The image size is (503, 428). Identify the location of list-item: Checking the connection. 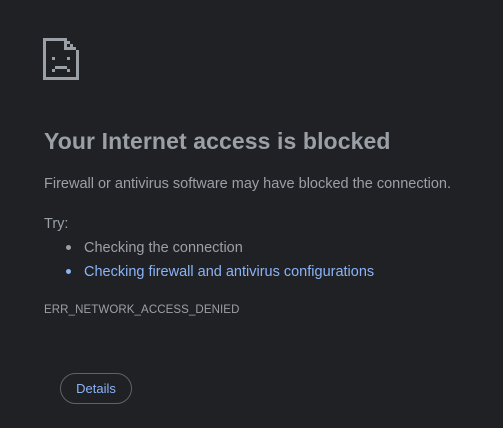
(209, 251).